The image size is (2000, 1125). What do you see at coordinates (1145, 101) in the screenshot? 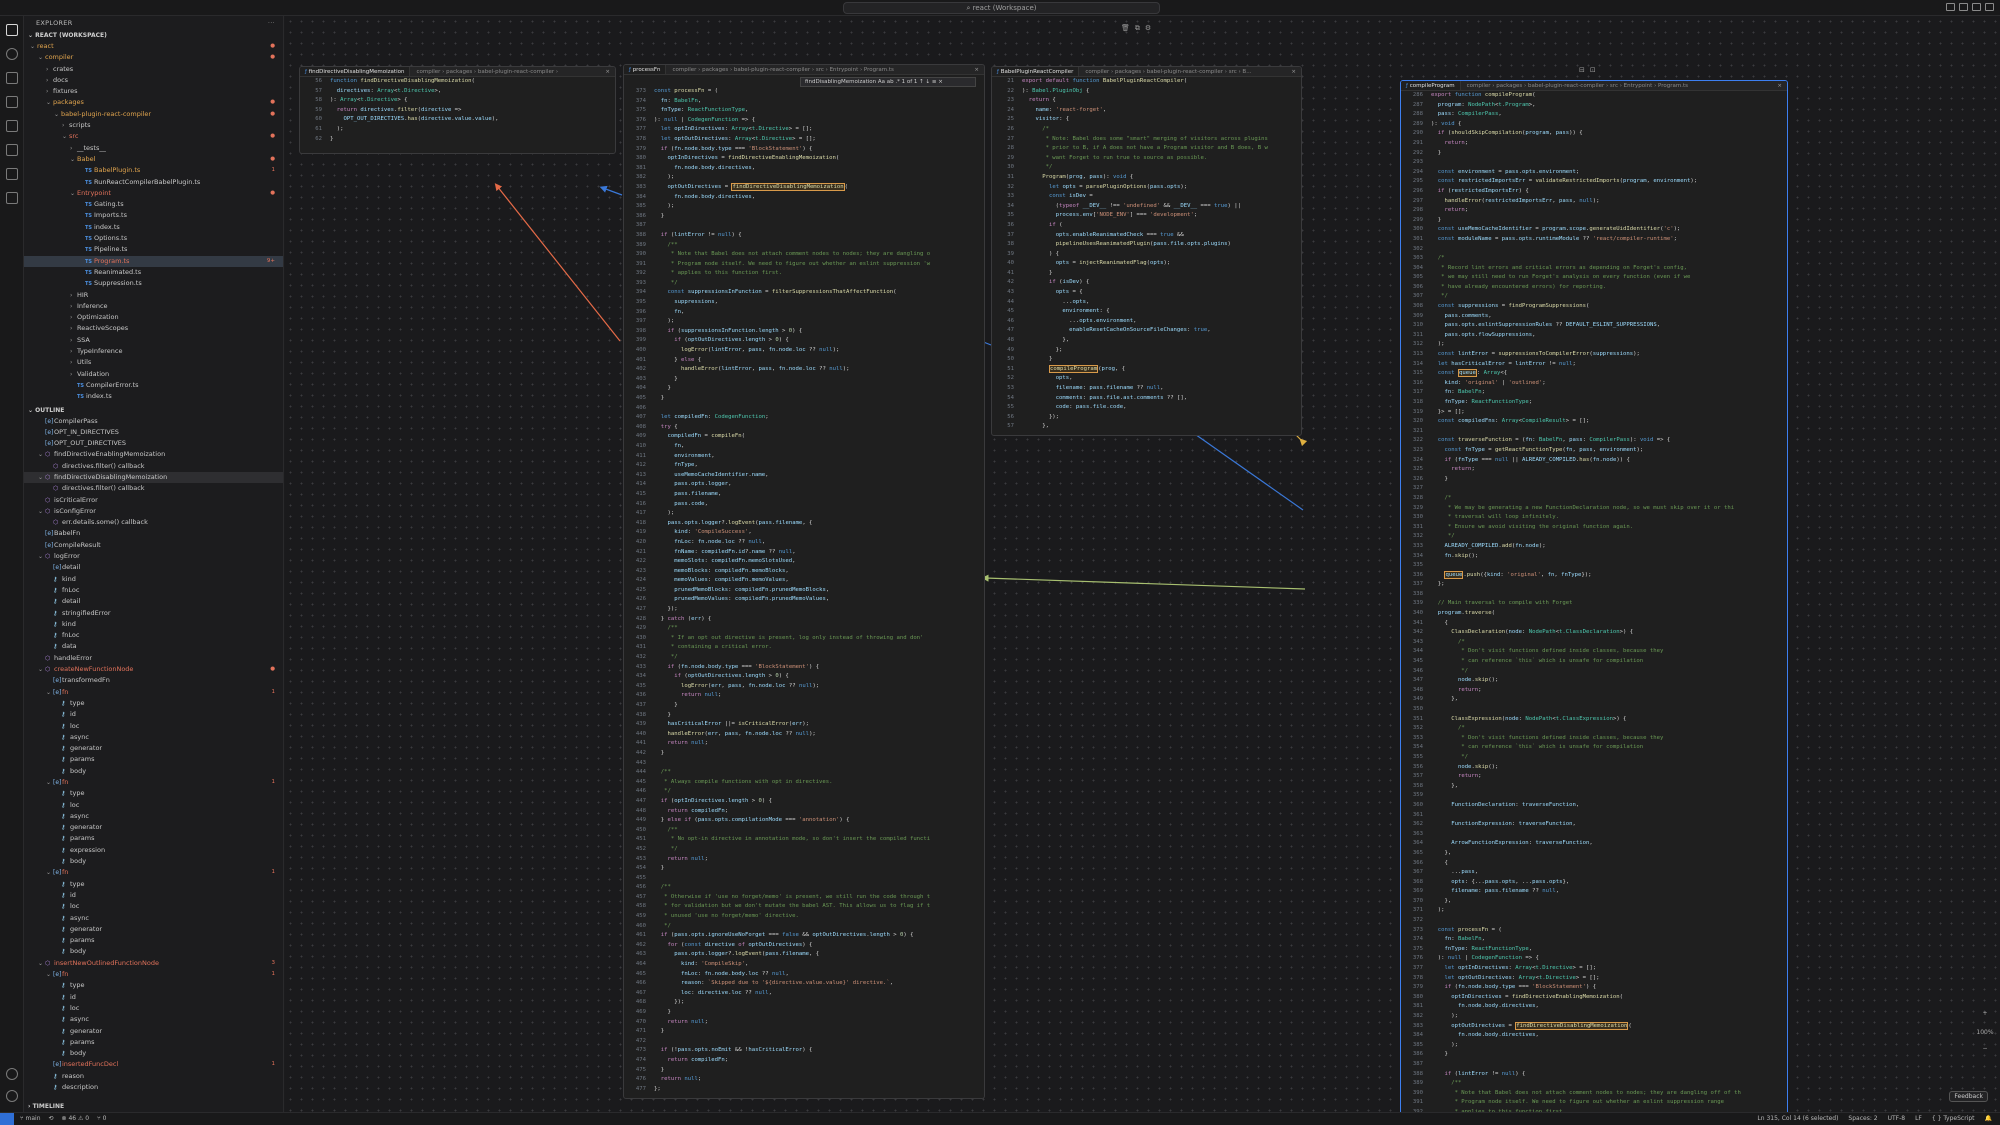
I see `code-line: return {` at bounding box center [1145, 101].